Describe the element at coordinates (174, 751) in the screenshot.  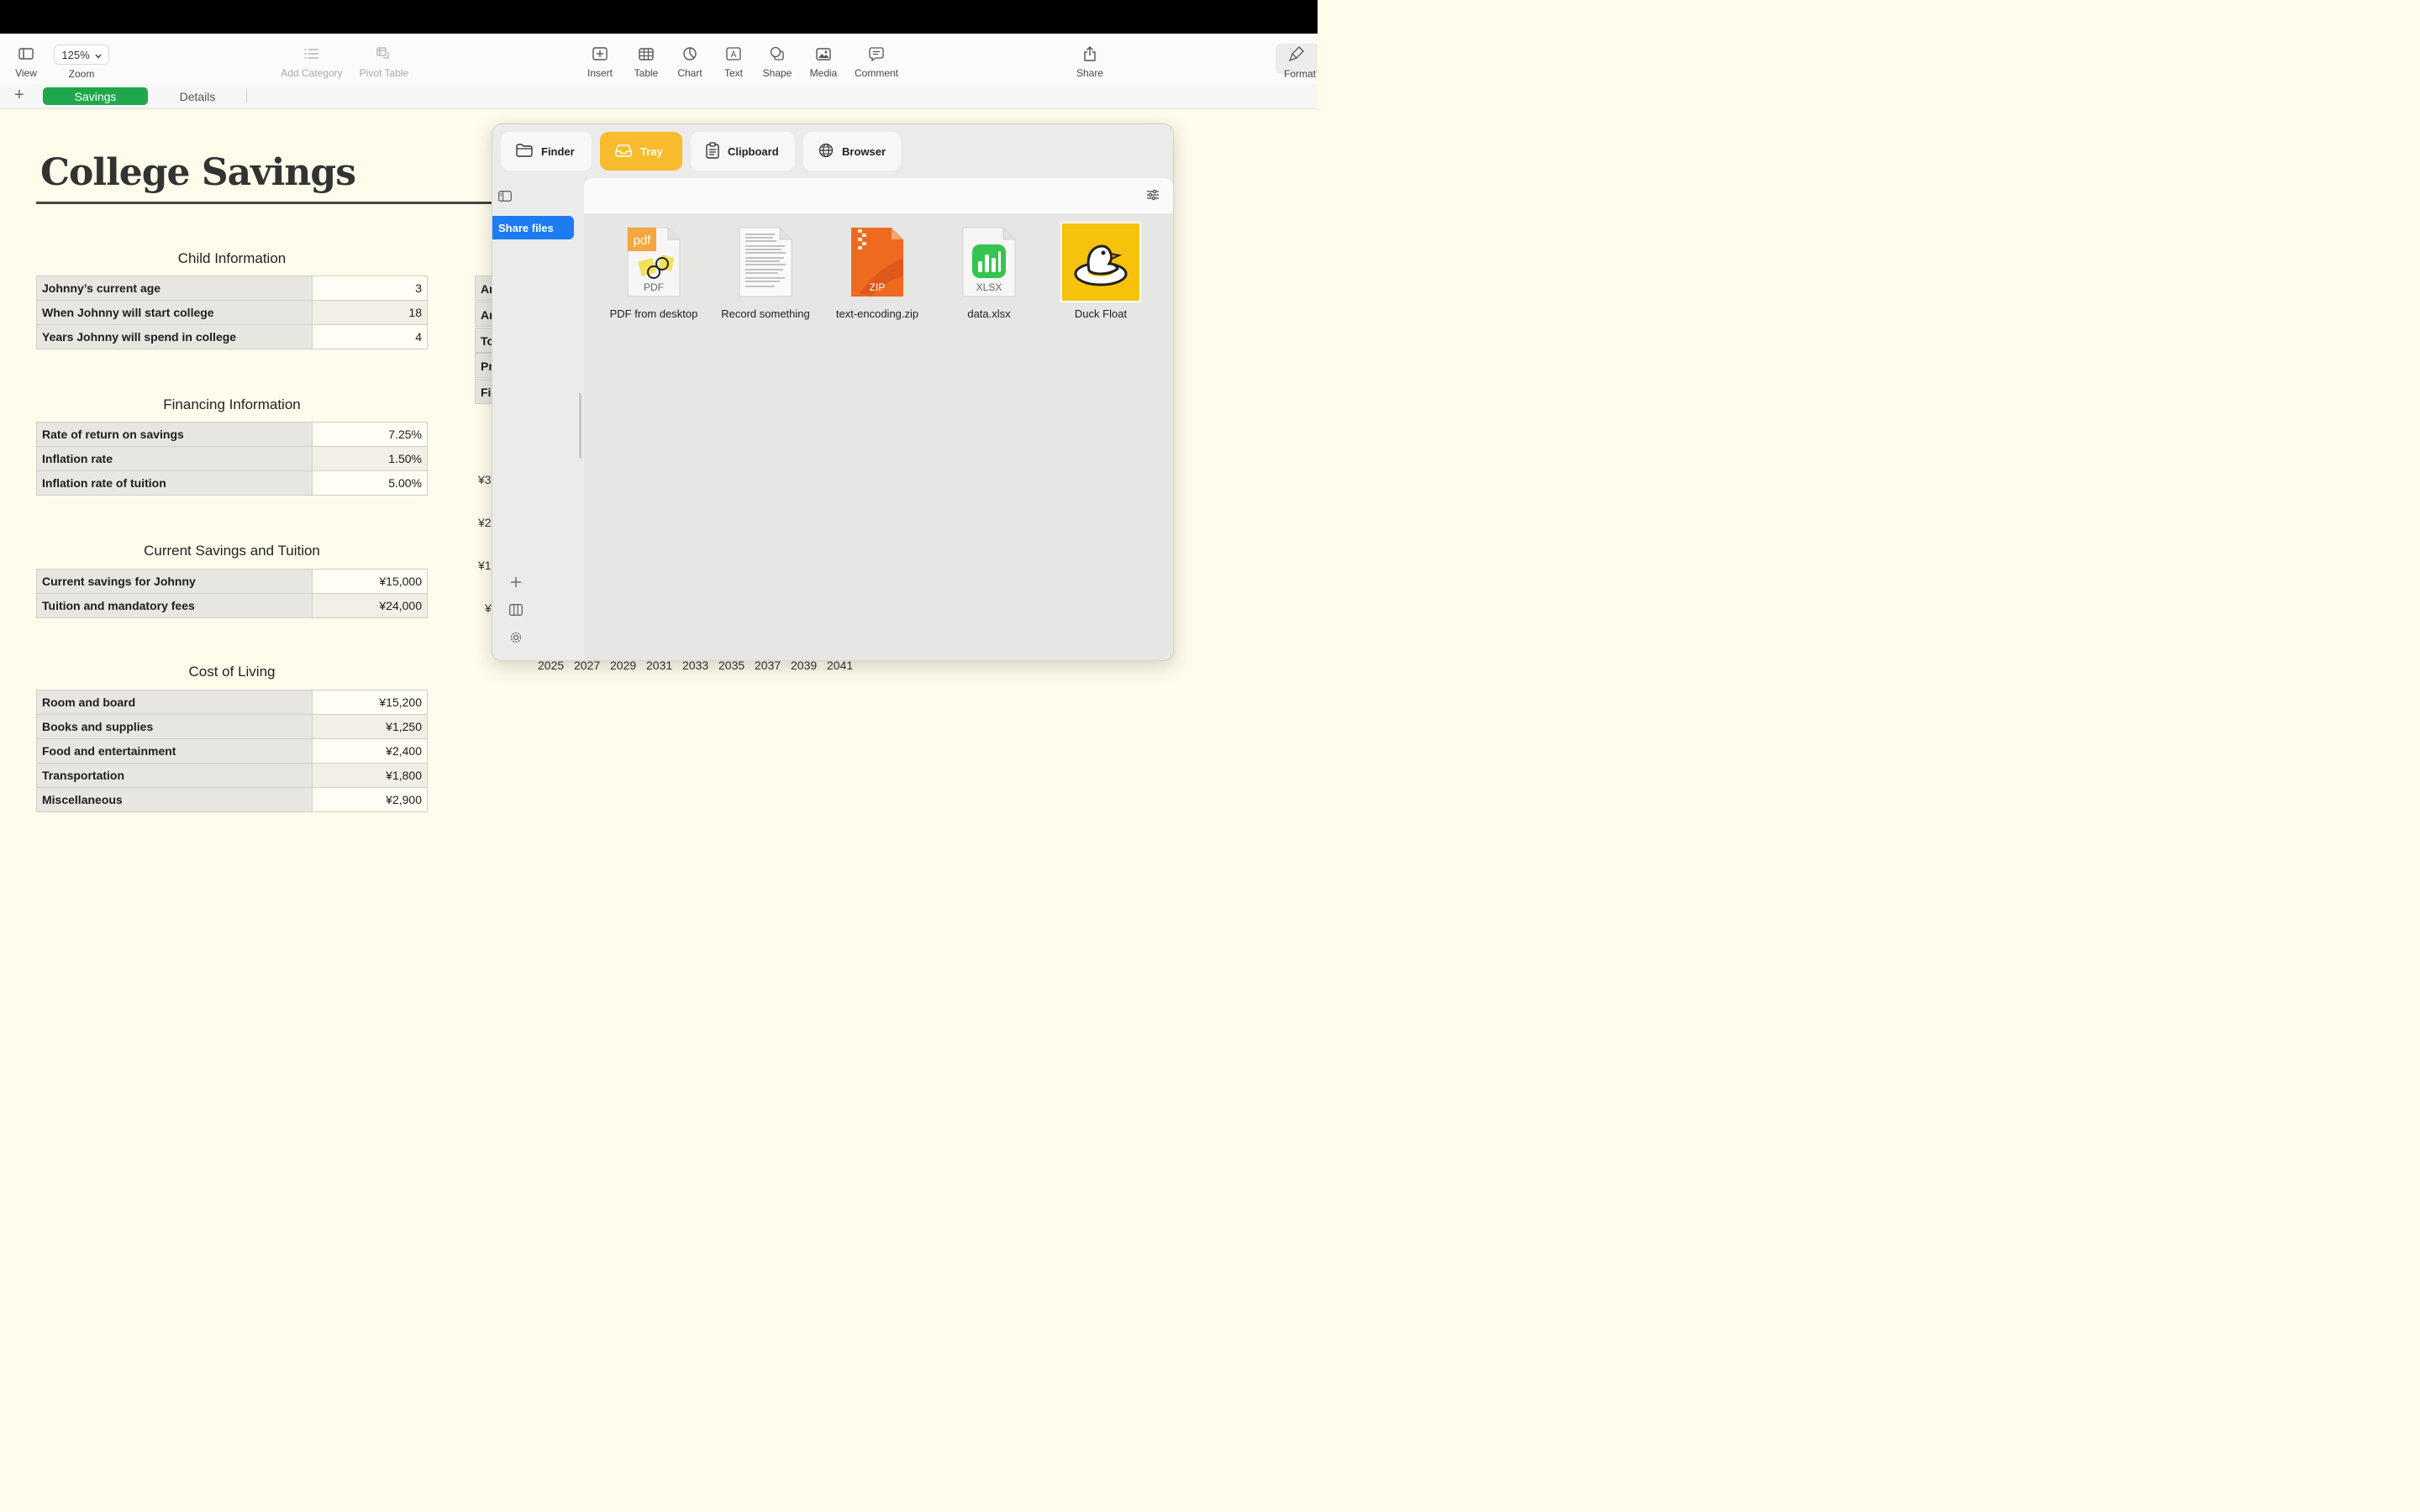
I see `cell-label: Food and entertainment` at that location.